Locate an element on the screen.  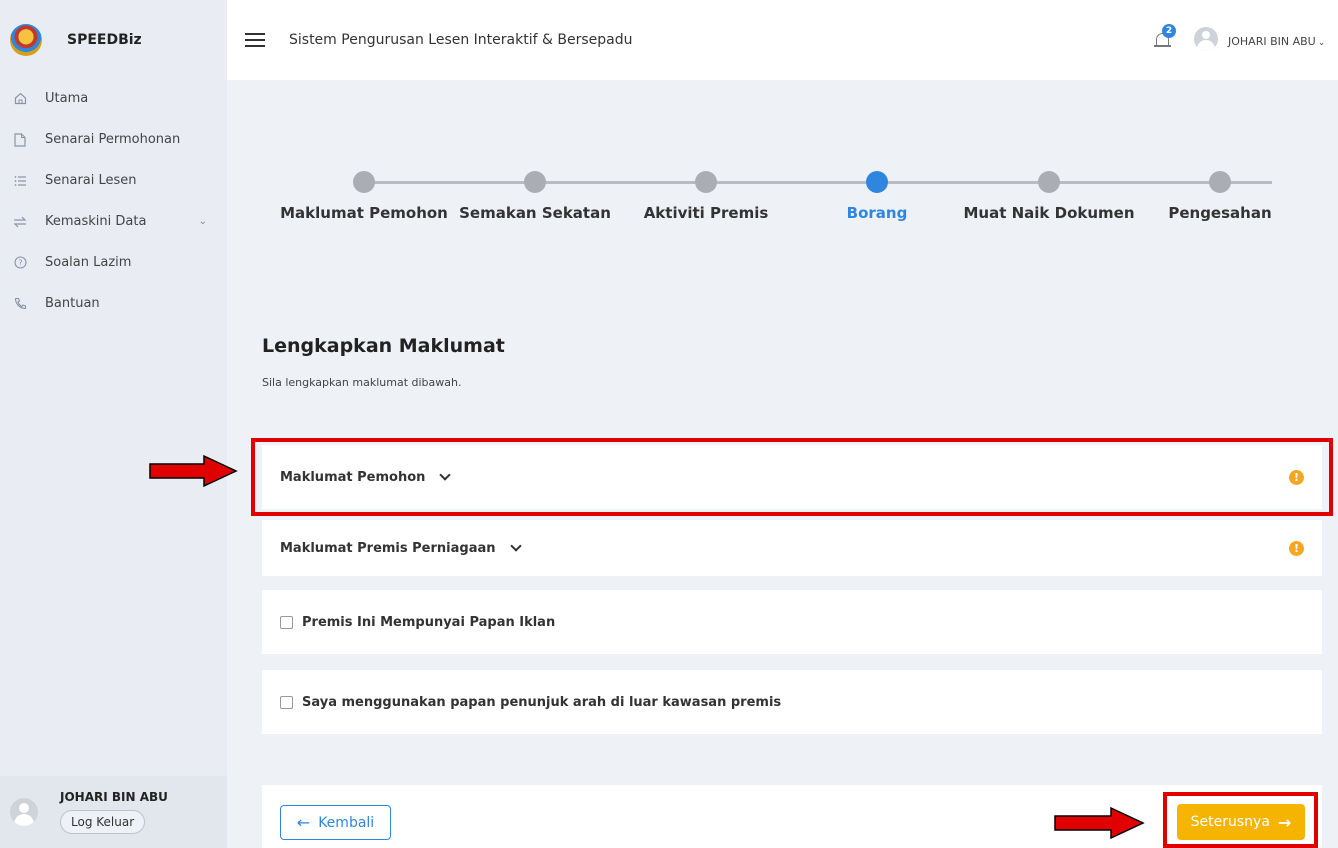
checkbox-label: Premis Ini Mempunyai Papan Iklan is located at coordinates (428, 622).